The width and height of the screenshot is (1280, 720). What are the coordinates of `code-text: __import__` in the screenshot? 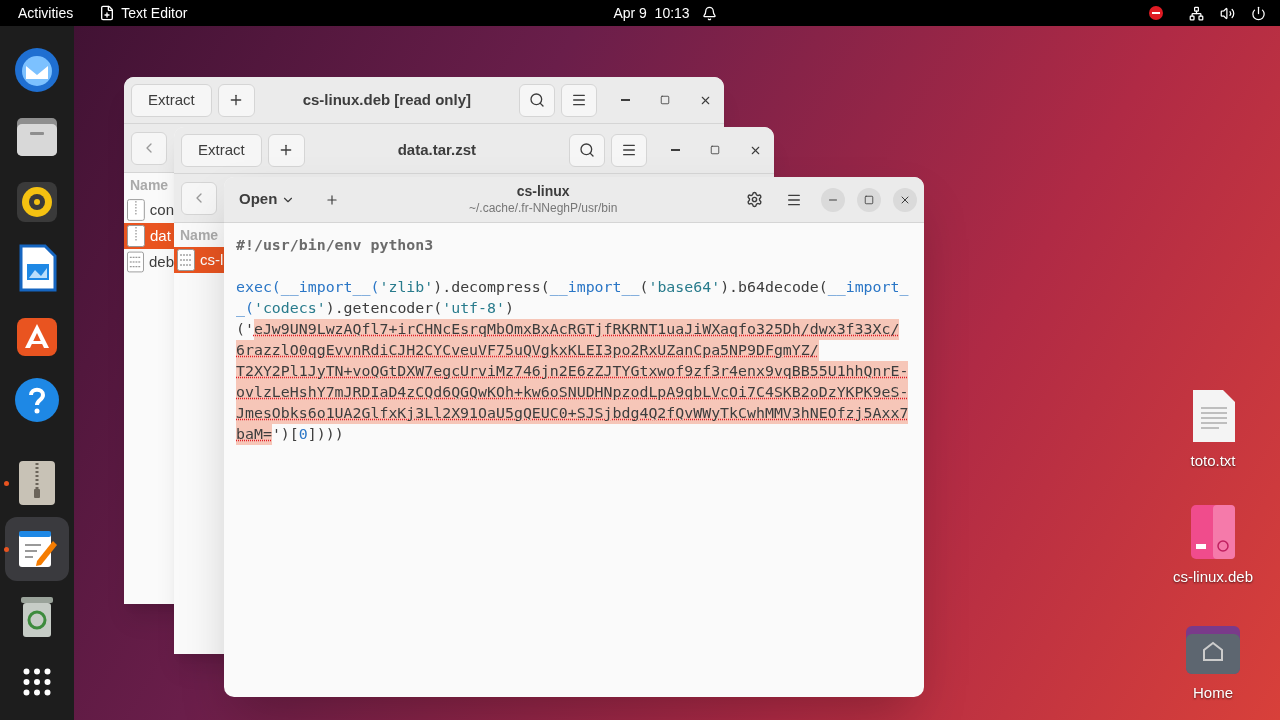 It's located at (594, 287).